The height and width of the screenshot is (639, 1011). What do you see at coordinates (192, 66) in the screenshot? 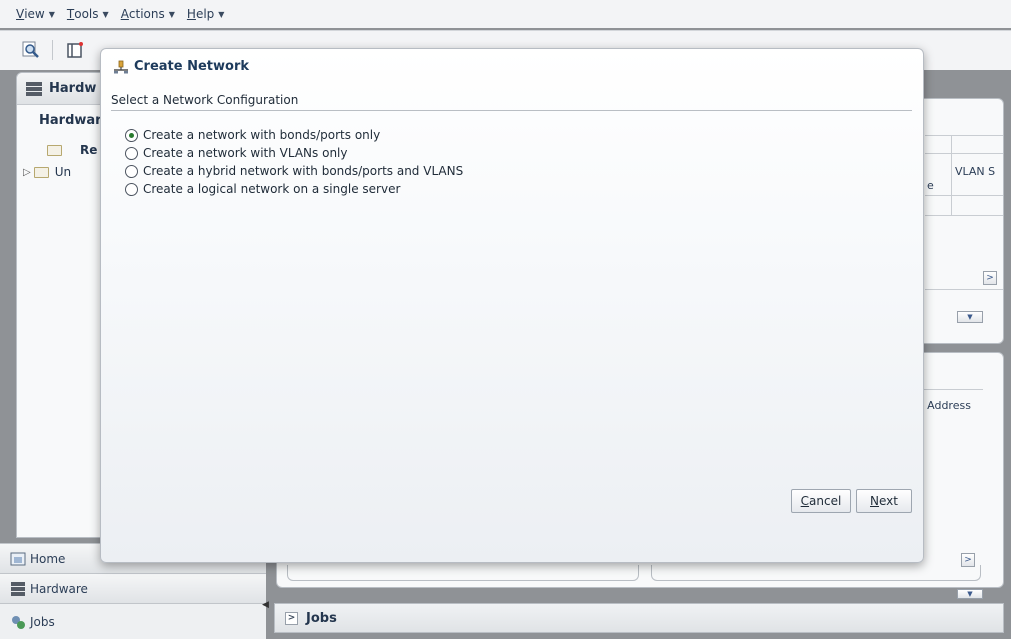
I see `dialog-title-text: Create Network` at bounding box center [192, 66].